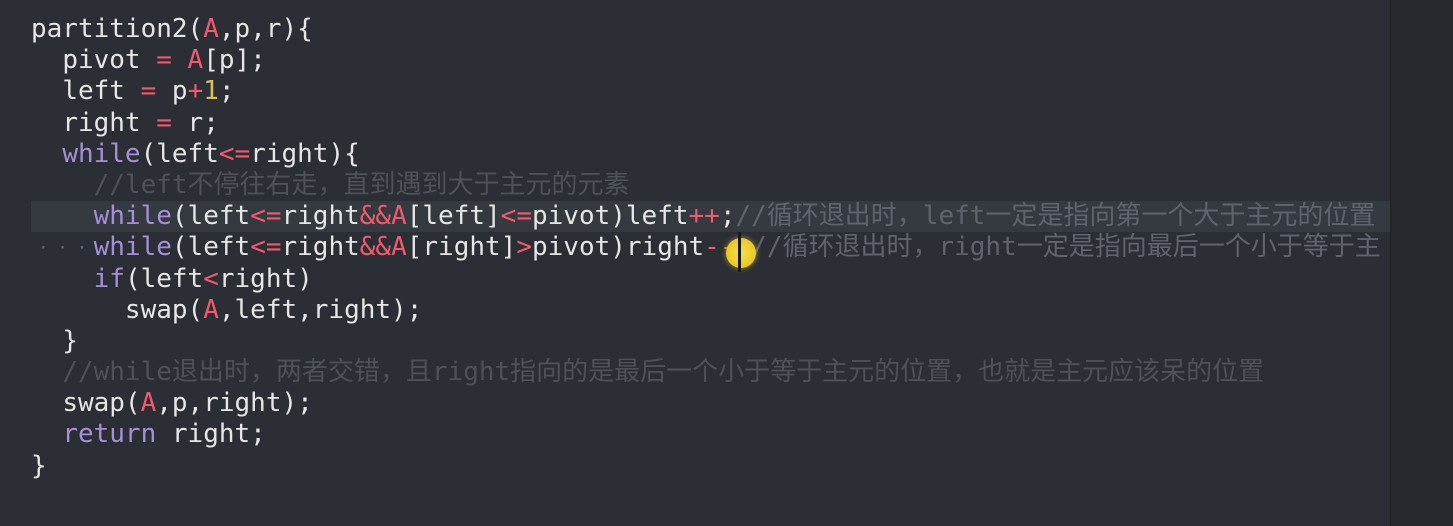  Describe the element at coordinates (109, 434) in the screenshot. I see `code-token: return` at that location.